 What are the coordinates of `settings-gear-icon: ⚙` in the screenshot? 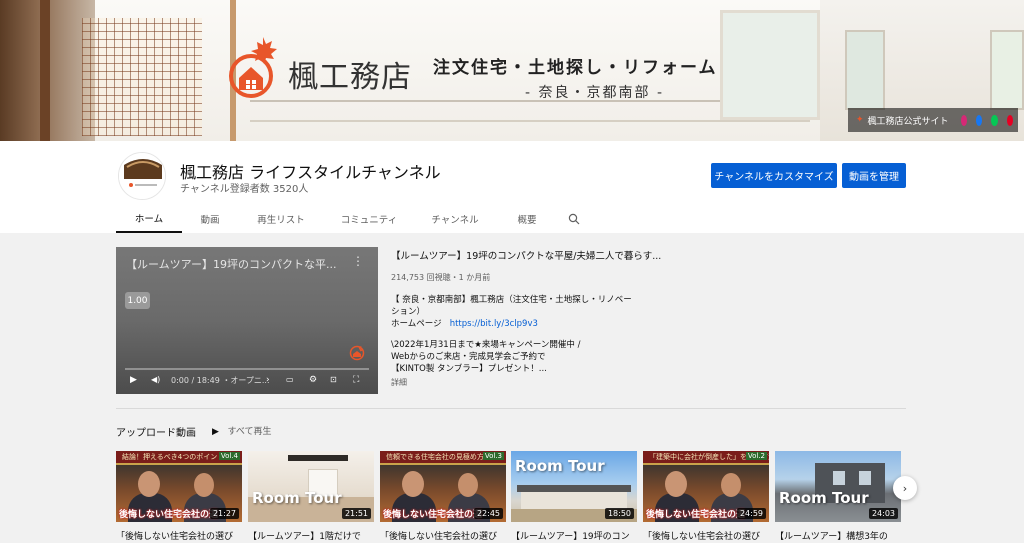 It's located at (313, 380).